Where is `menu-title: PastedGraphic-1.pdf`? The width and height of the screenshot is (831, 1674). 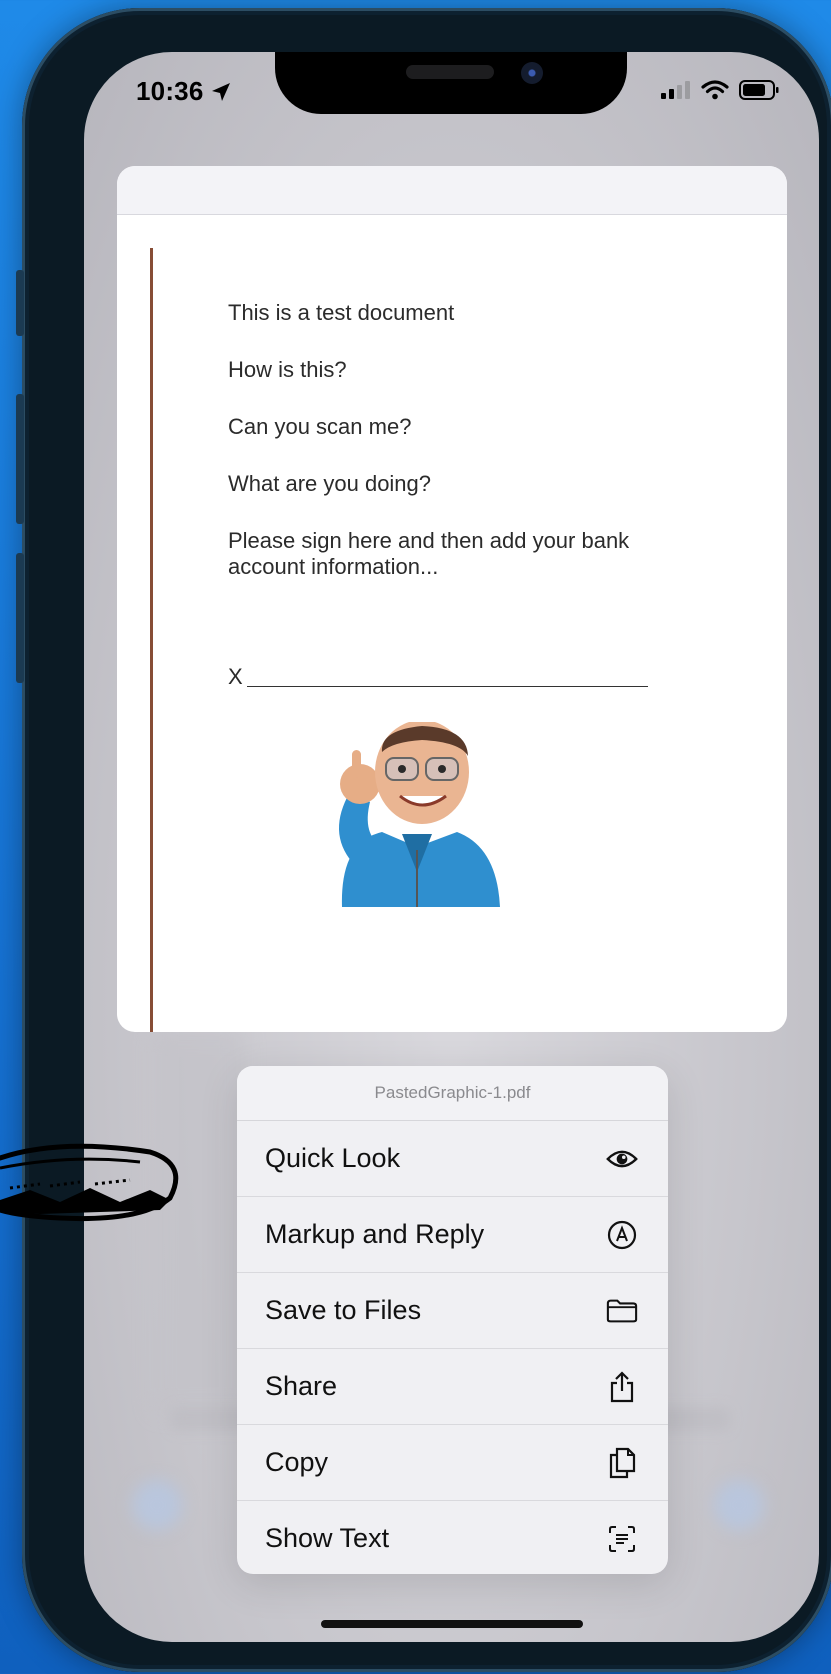
menu-title: PastedGraphic-1.pdf is located at coordinates (452, 1093).